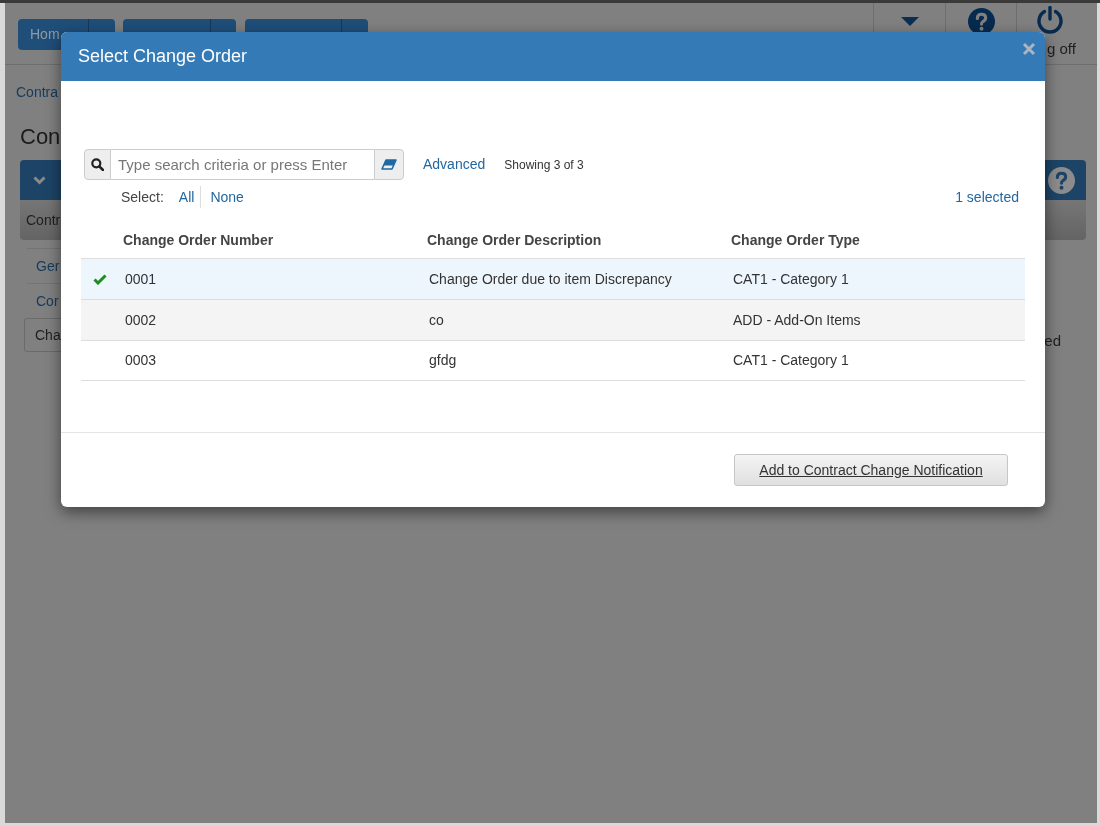 The height and width of the screenshot is (826, 1100). I want to click on table-cell-text: 0002, so click(141, 320).